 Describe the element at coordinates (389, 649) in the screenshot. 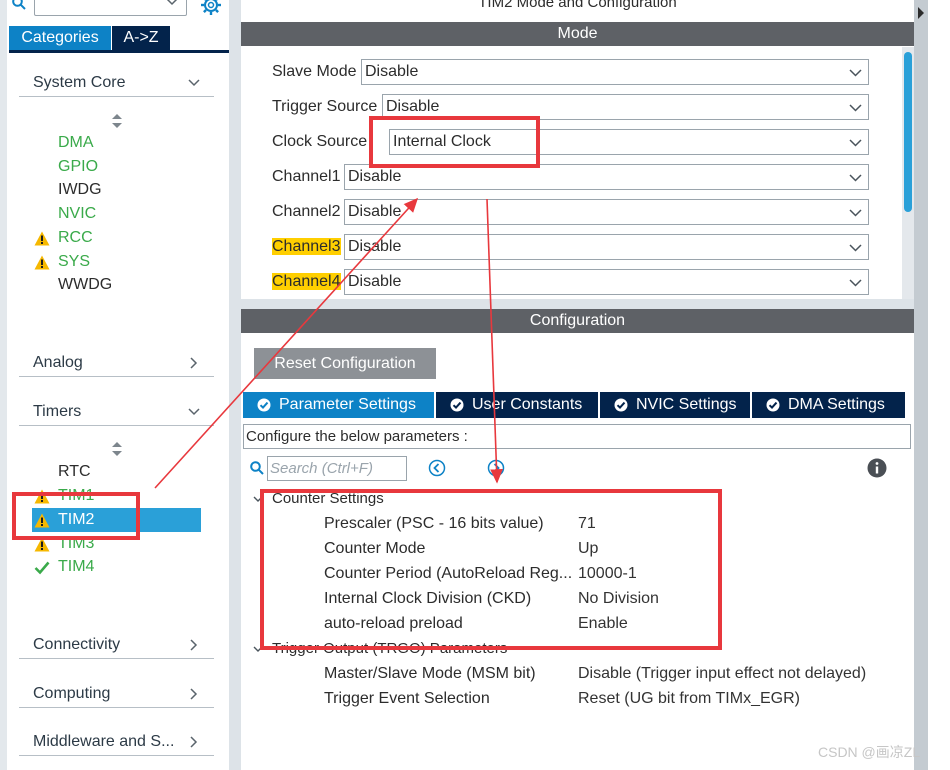

I see `group-trigger-output: Trigger Output (TRGO) Parameters` at that location.